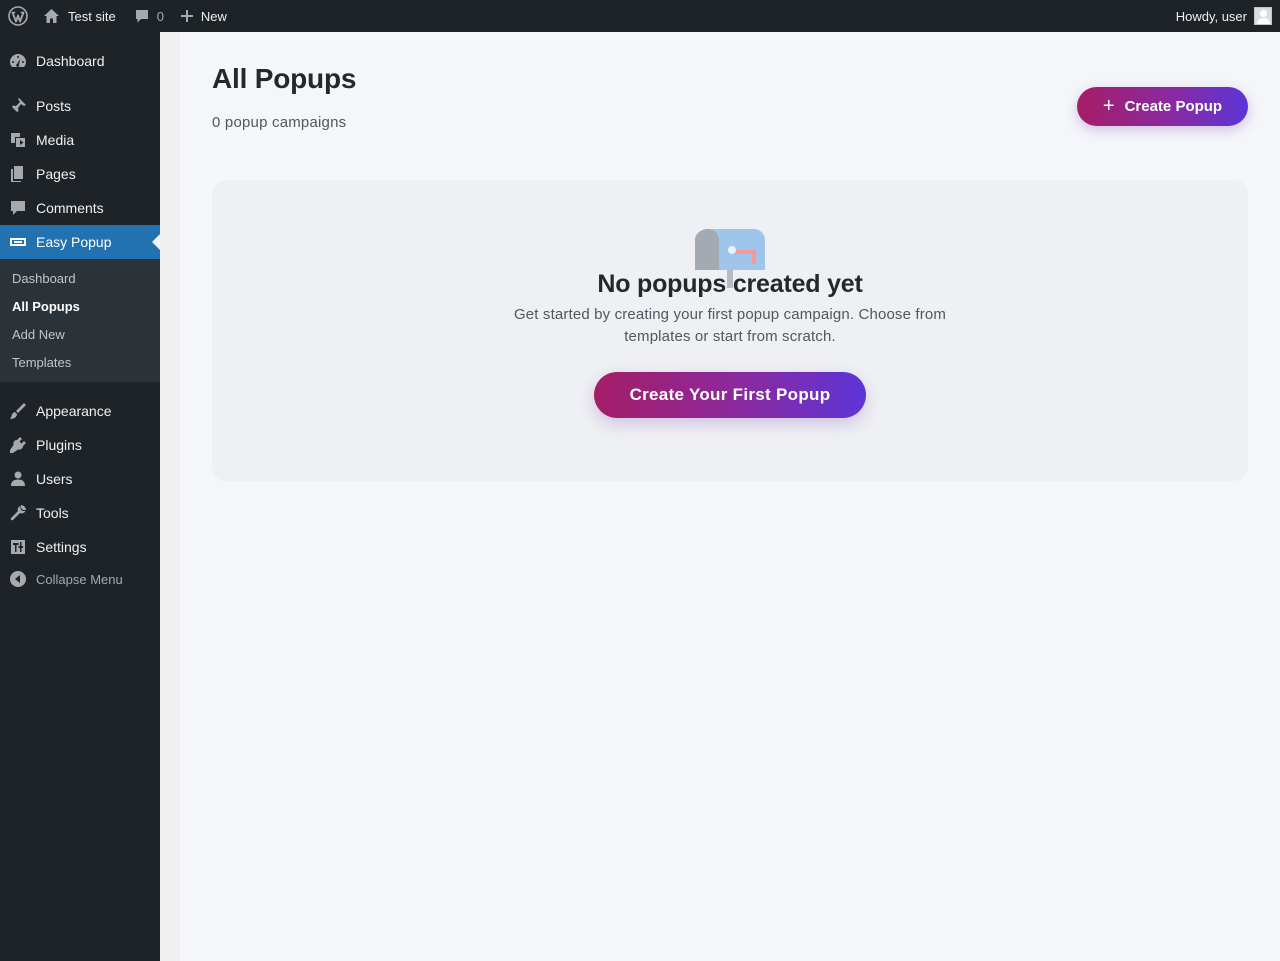  I want to click on avatar, so click(1263, 16).